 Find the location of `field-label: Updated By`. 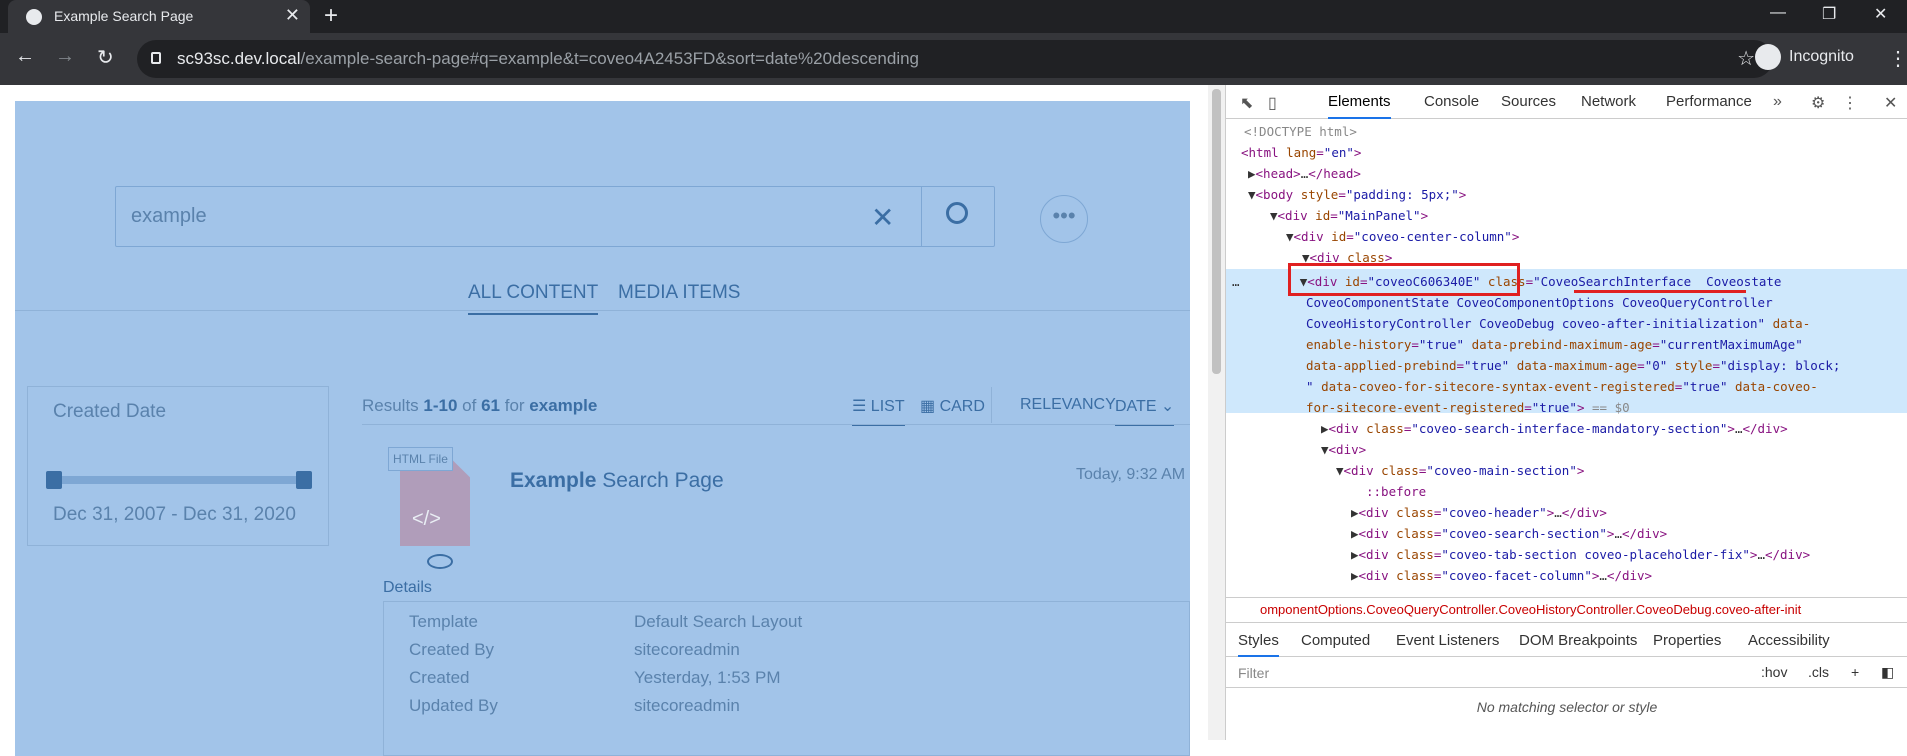

field-label: Updated By is located at coordinates (453, 705).